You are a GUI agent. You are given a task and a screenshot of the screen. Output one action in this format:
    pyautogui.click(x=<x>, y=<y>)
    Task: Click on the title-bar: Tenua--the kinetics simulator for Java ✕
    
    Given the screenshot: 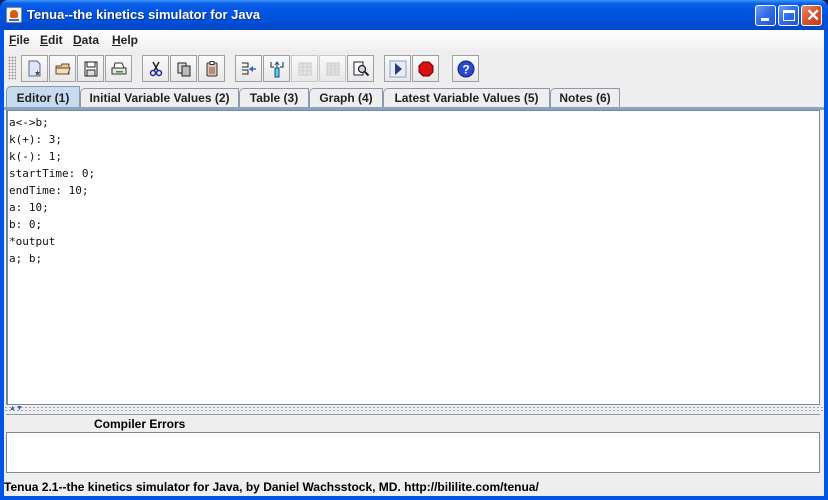 What is the action you would take?
    pyautogui.click(x=414, y=15)
    